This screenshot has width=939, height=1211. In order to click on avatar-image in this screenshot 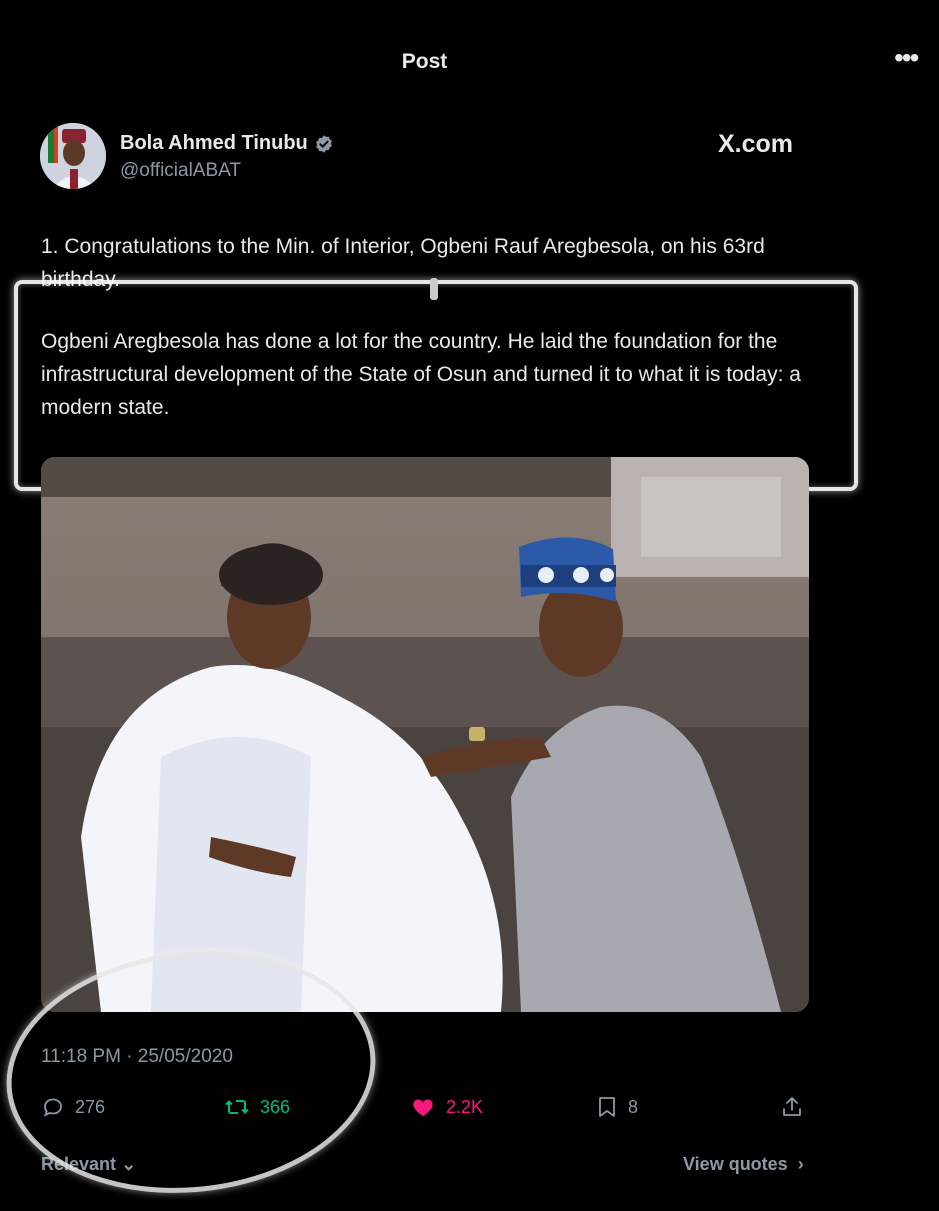, I will do `click(73, 156)`.